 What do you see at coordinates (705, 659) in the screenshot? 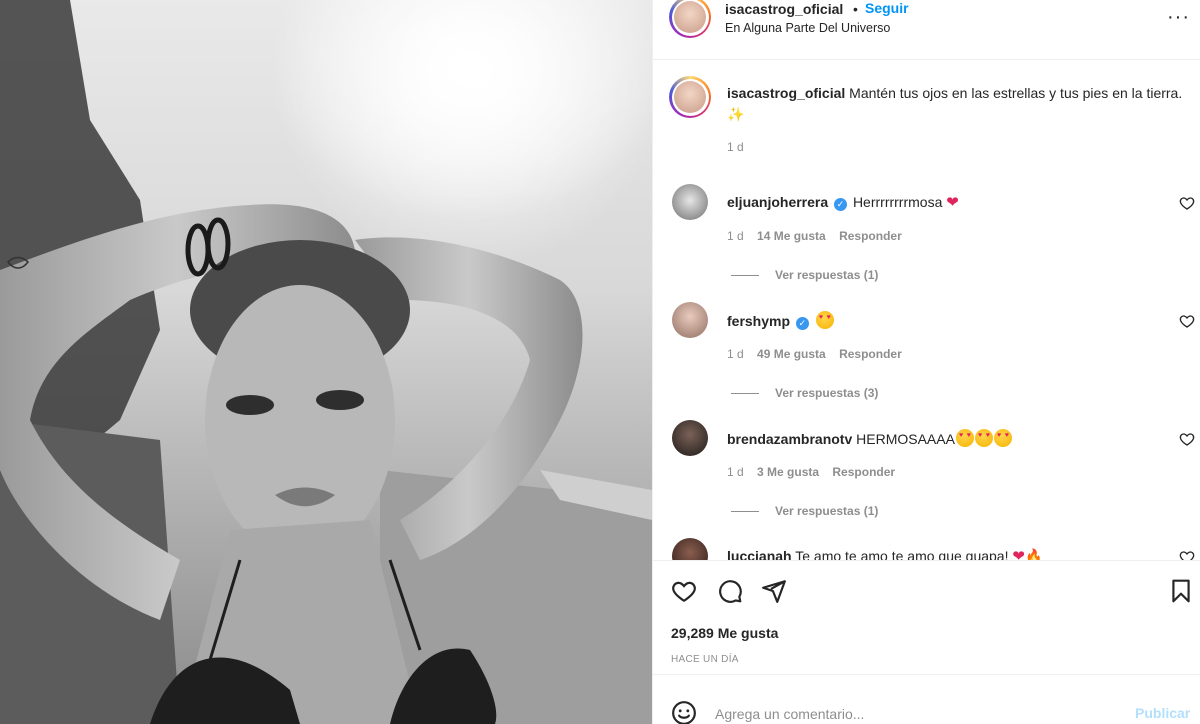
I see `post-date: HACE UN DÍA` at bounding box center [705, 659].